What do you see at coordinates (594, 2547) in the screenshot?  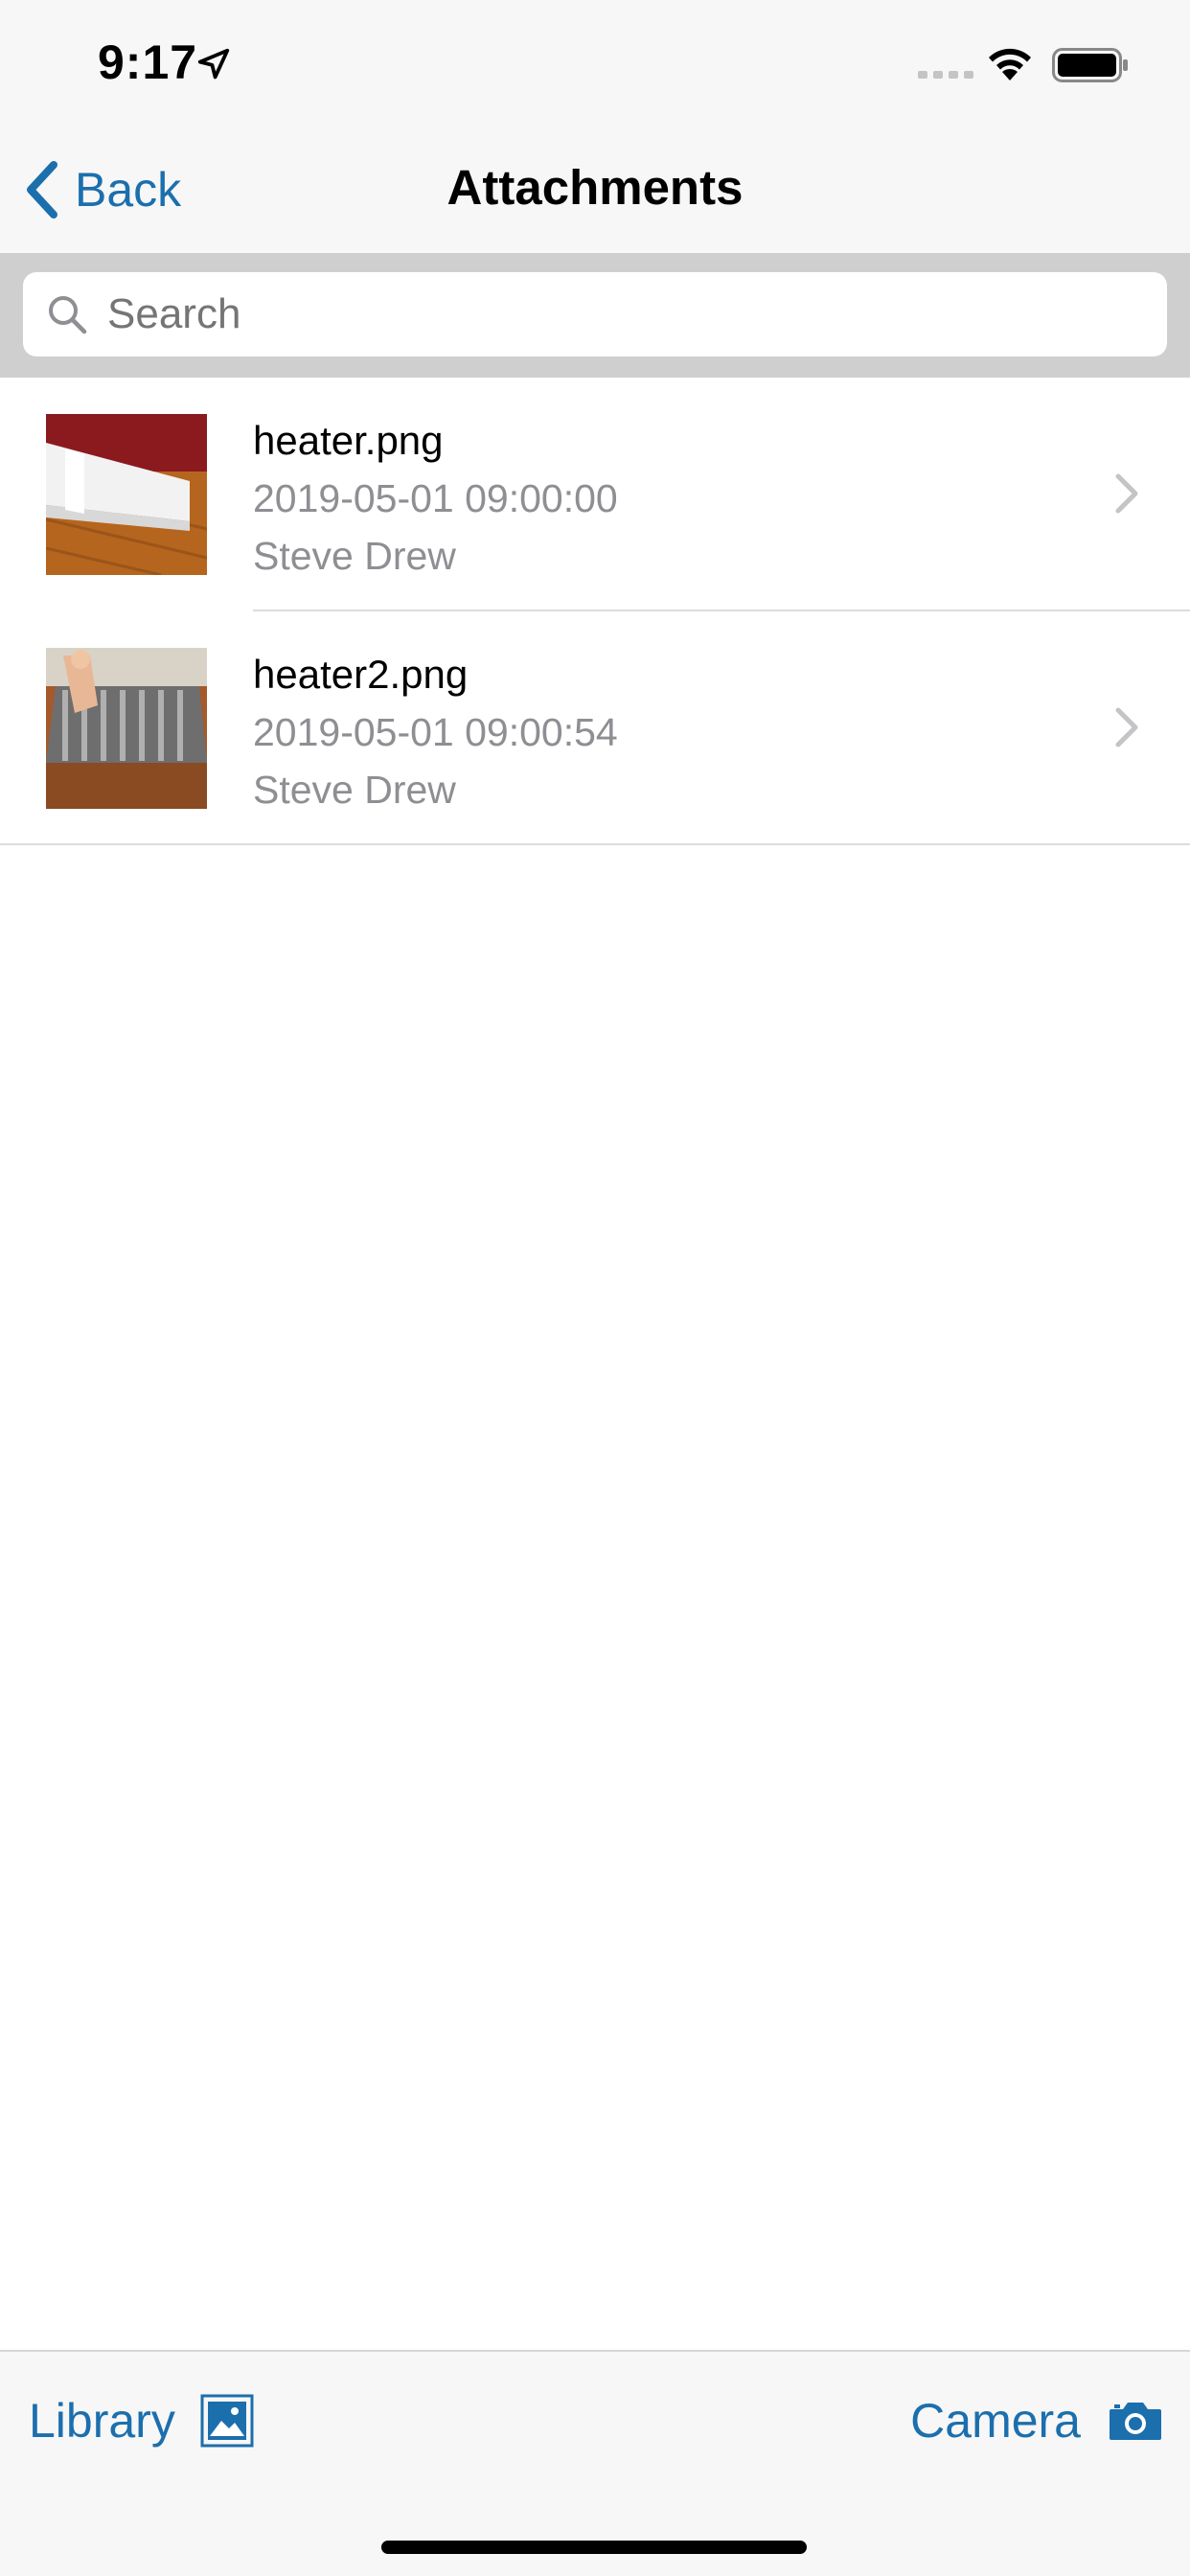 I see `home-indicator` at bounding box center [594, 2547].